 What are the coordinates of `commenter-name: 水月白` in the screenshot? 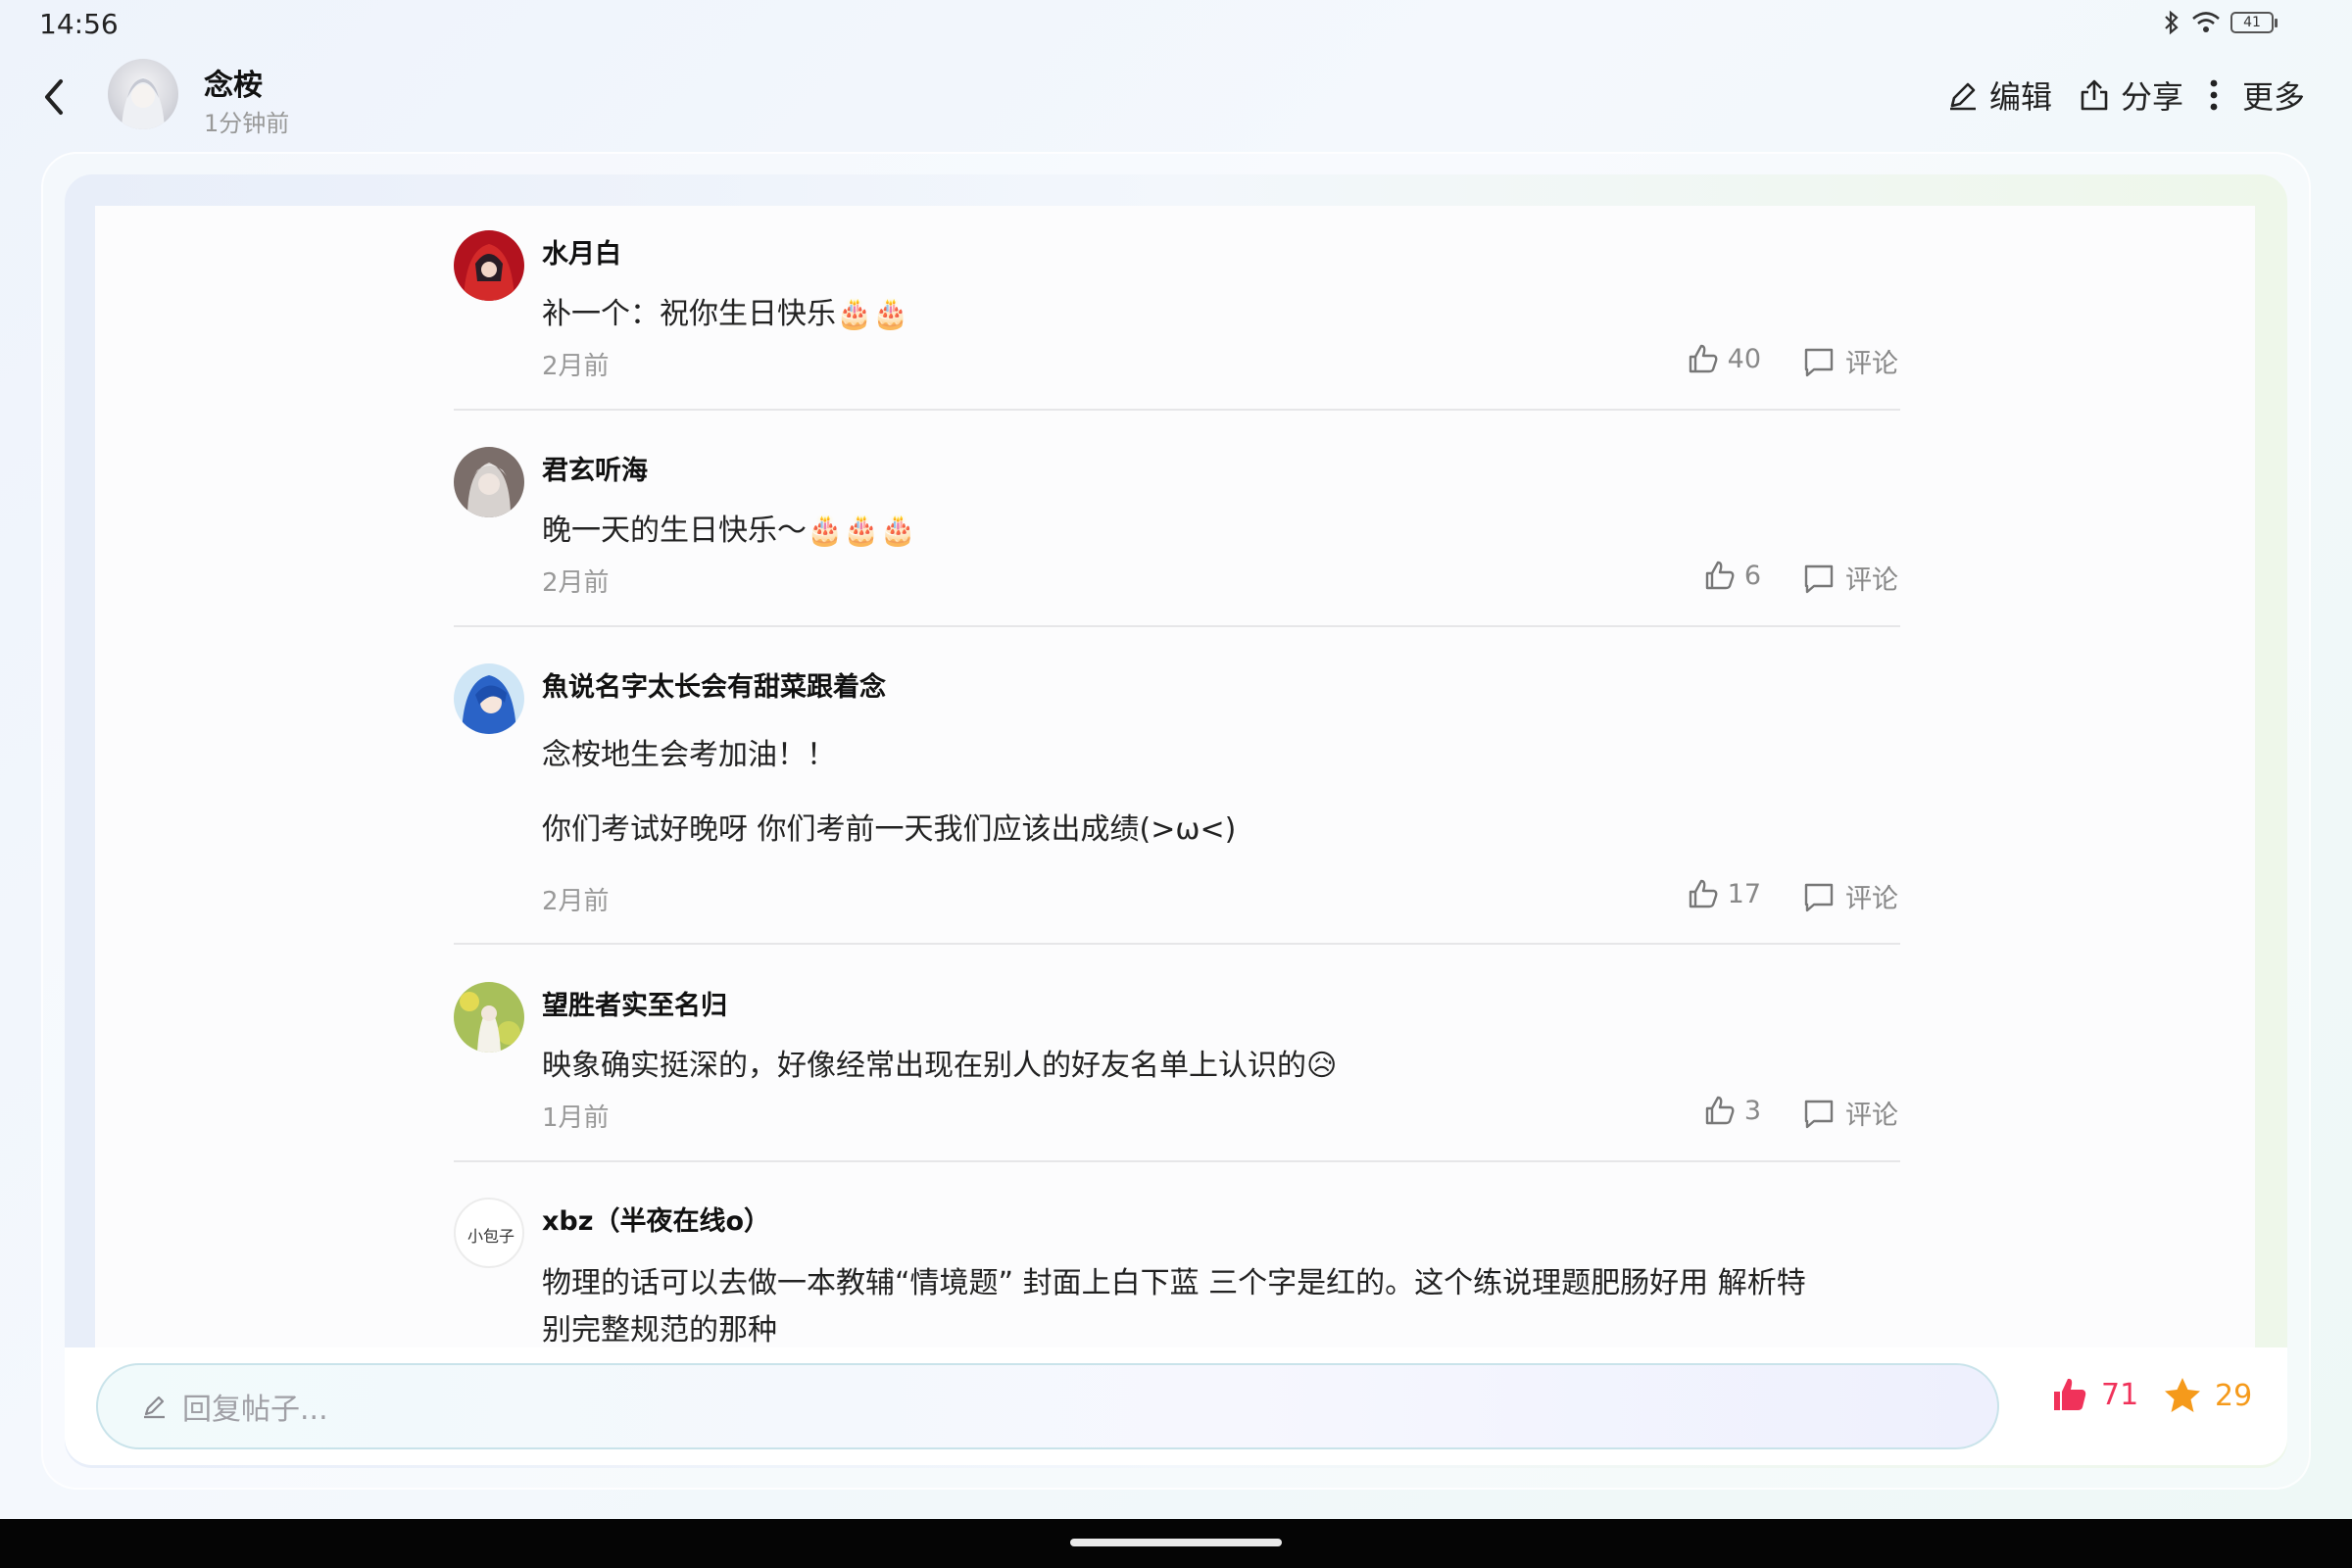 It's located at (581, 251).